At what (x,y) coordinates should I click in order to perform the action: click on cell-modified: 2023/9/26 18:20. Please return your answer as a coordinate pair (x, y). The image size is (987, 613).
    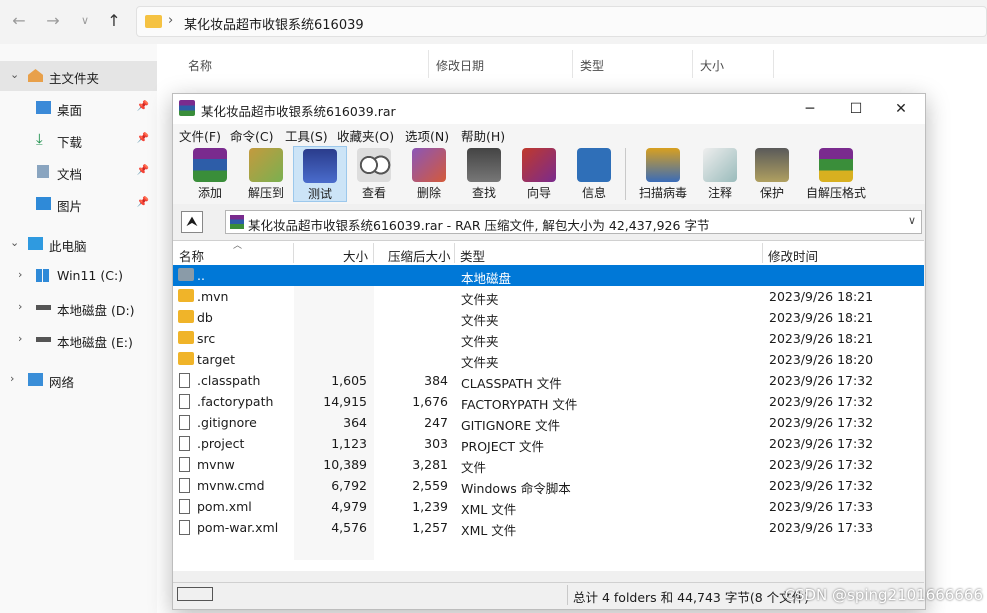
    Looking at the image, I should click on (821, 359).